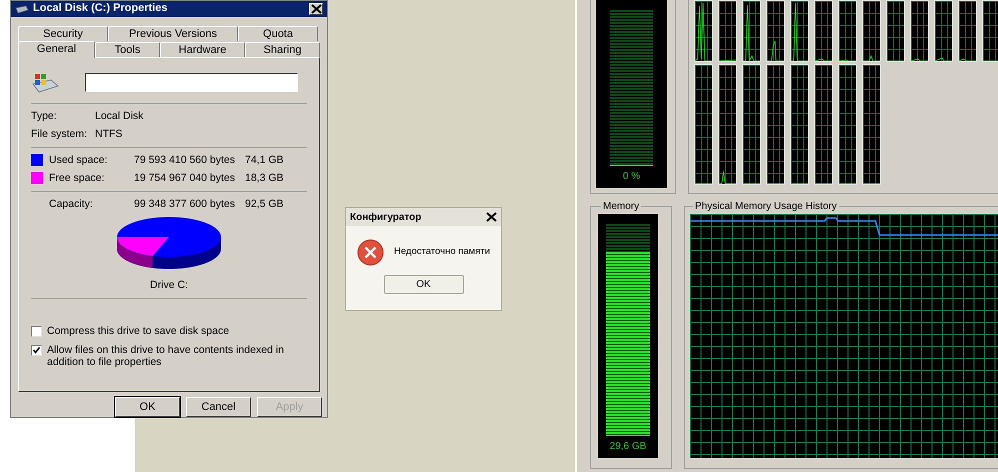  Describe the element at coordinates (71, 204) in the screenshot. I see `capacity-label: Capacity:` at that location.